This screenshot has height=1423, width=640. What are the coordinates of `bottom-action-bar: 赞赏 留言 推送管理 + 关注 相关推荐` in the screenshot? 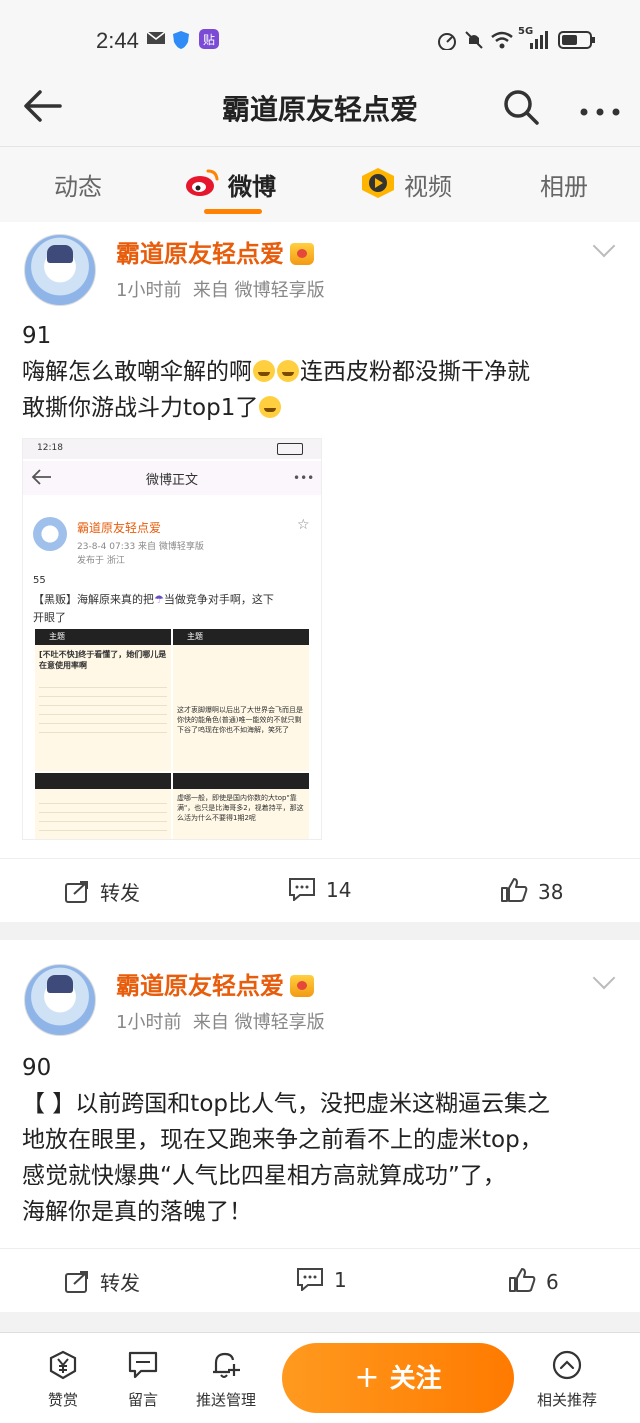 It's located at (320, 1377).